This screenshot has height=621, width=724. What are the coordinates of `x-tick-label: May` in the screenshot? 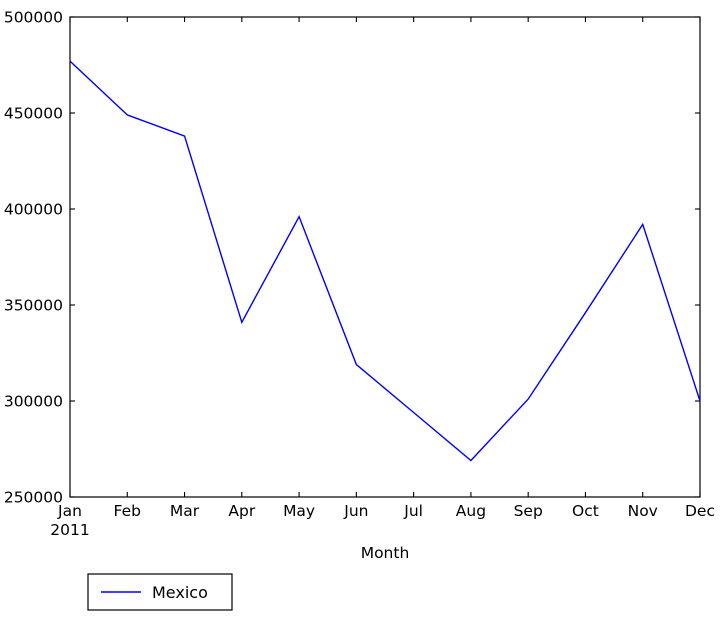 It's located at (299, 511).